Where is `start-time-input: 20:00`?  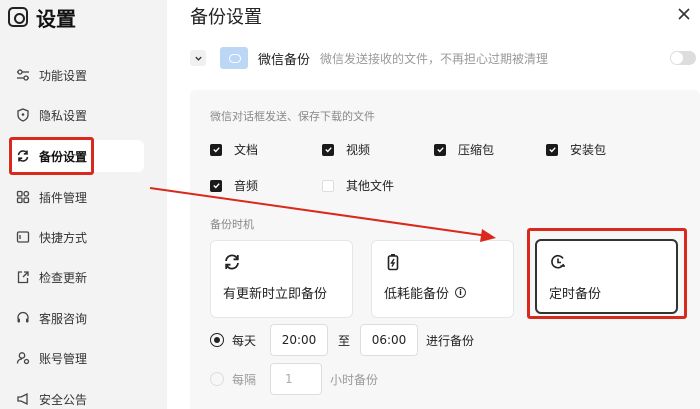
start-time-input: 20:00 is located at coordinates (299, 340).